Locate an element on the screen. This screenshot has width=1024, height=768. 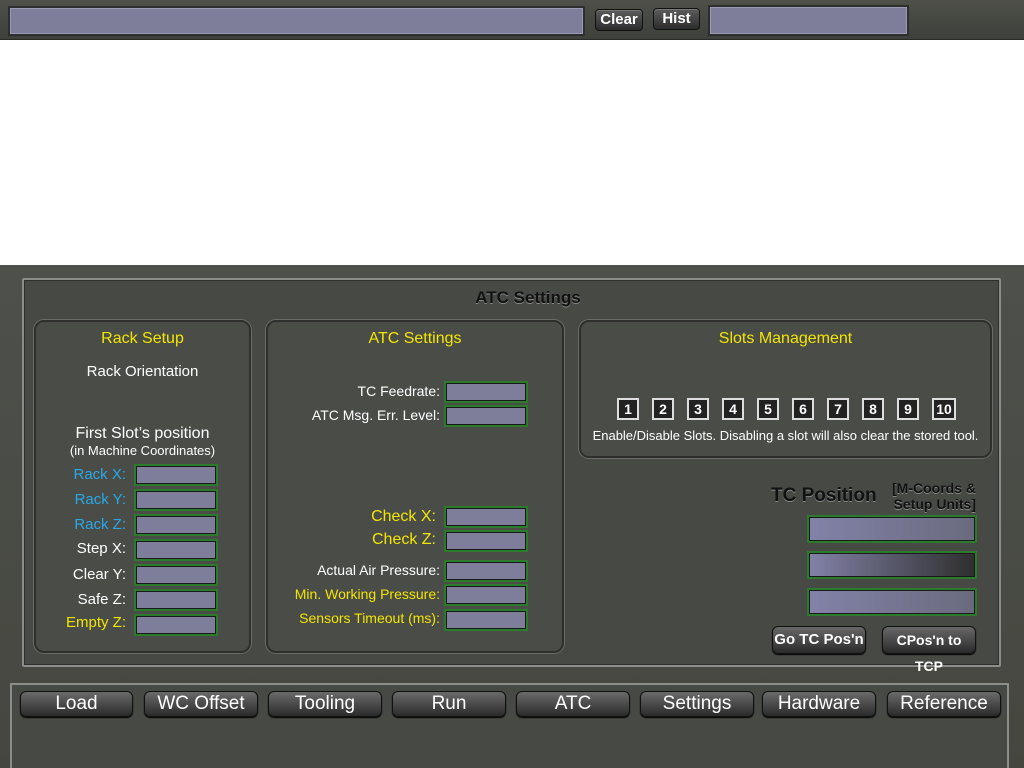
clear-y-label: Clear Y: is located at coordinates (99, 574).